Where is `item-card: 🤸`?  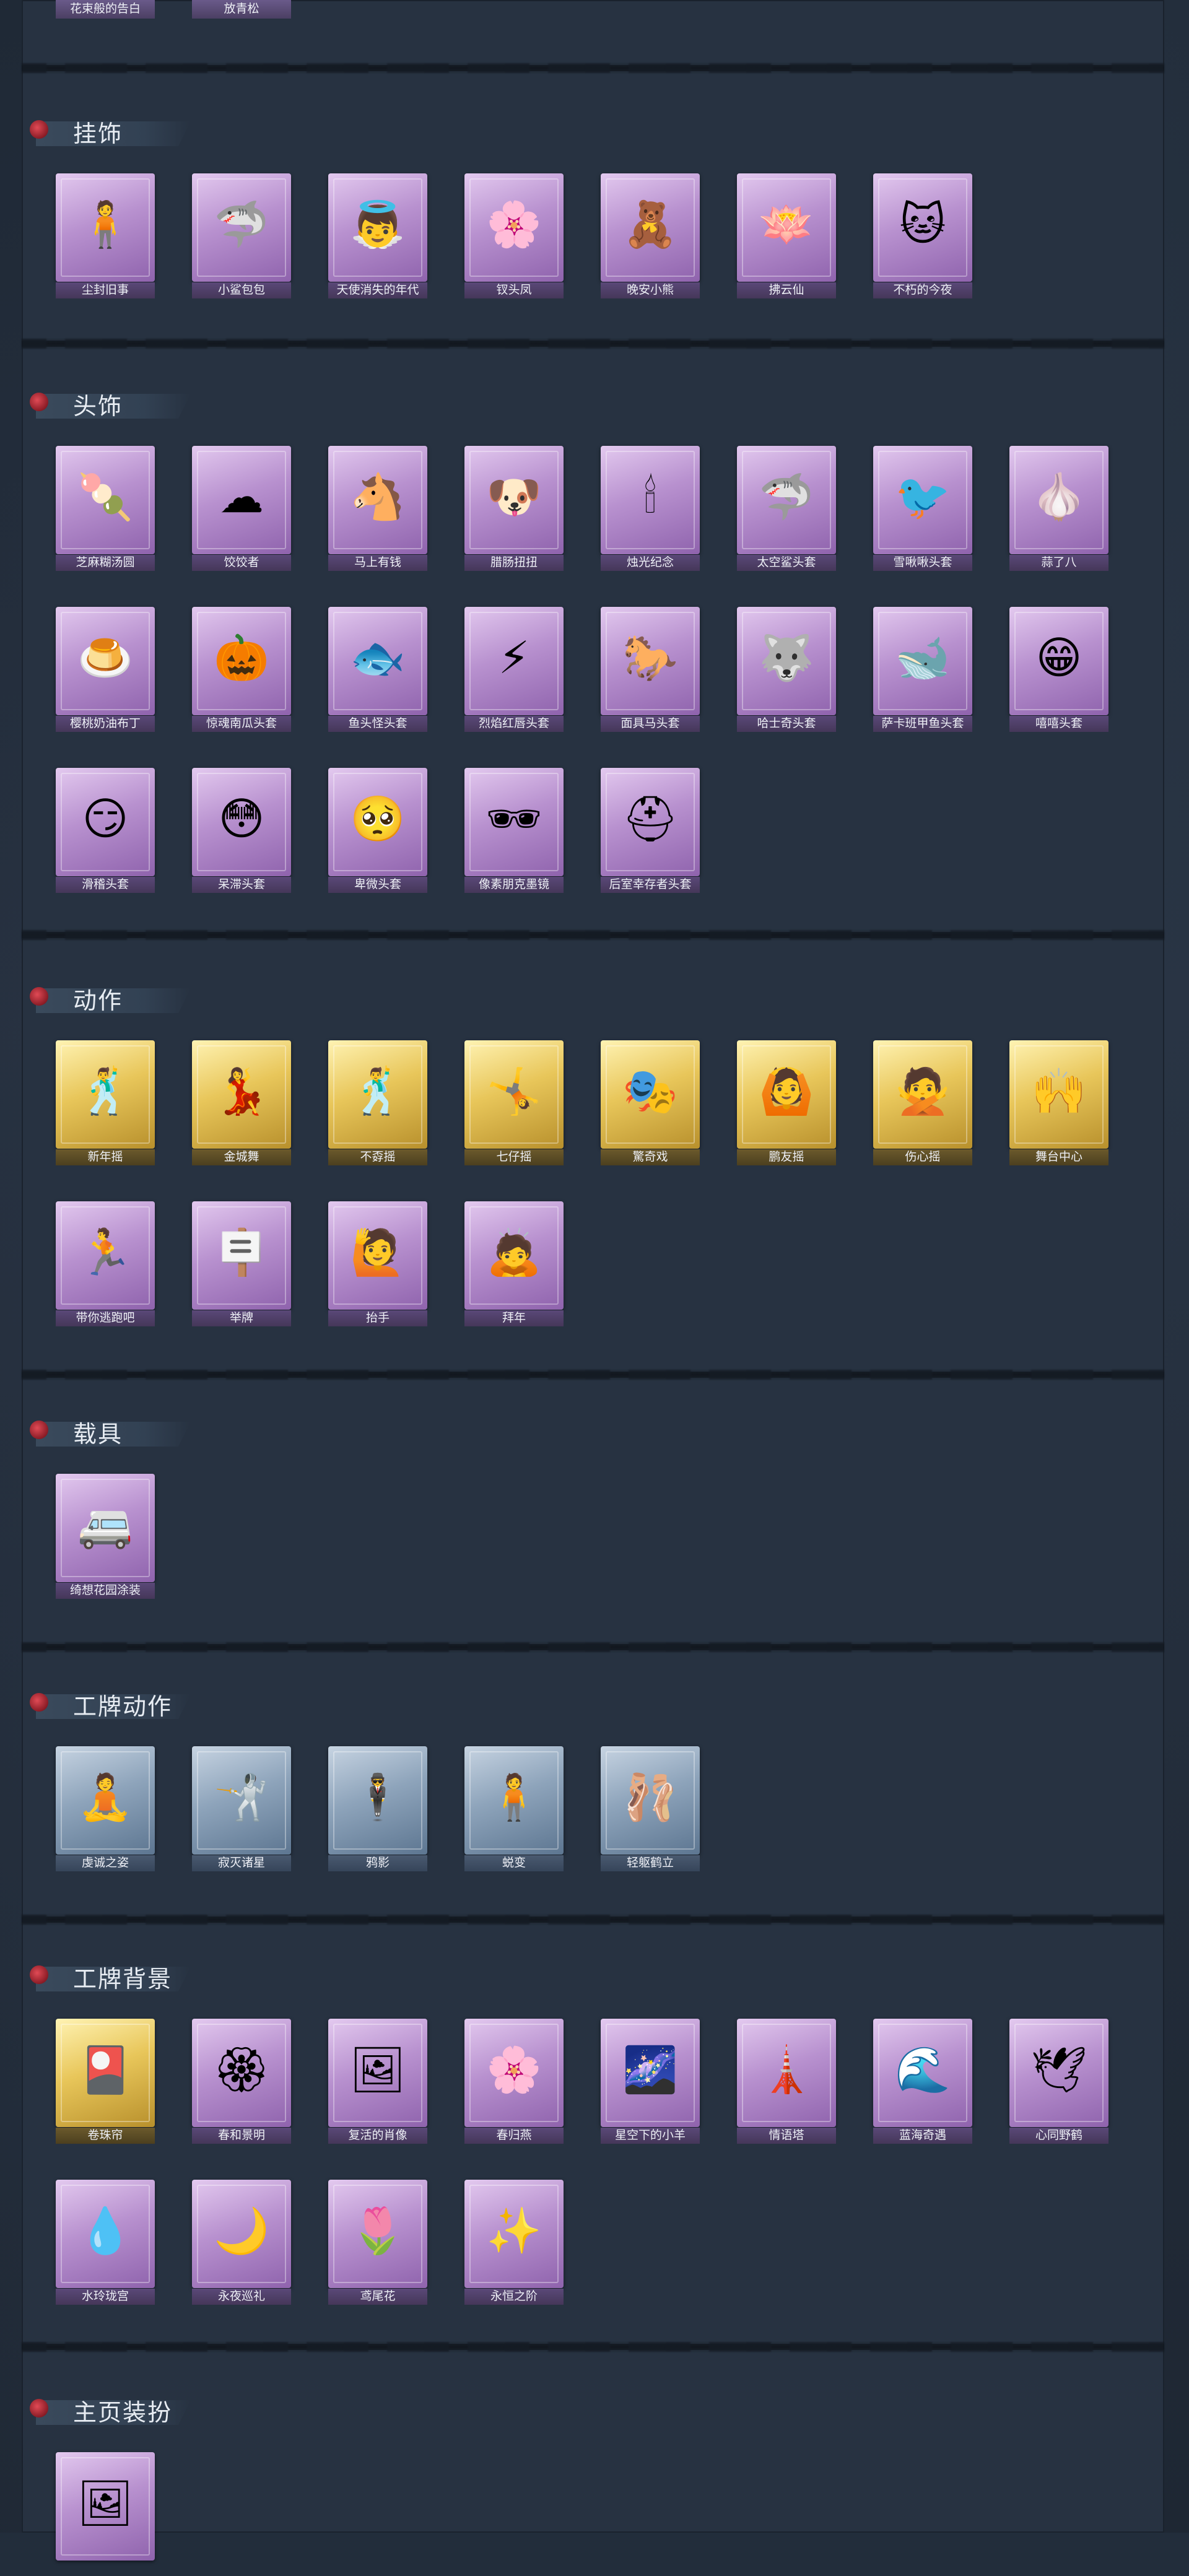
item-card: 🤸 is located at coordinates (514, 1094).